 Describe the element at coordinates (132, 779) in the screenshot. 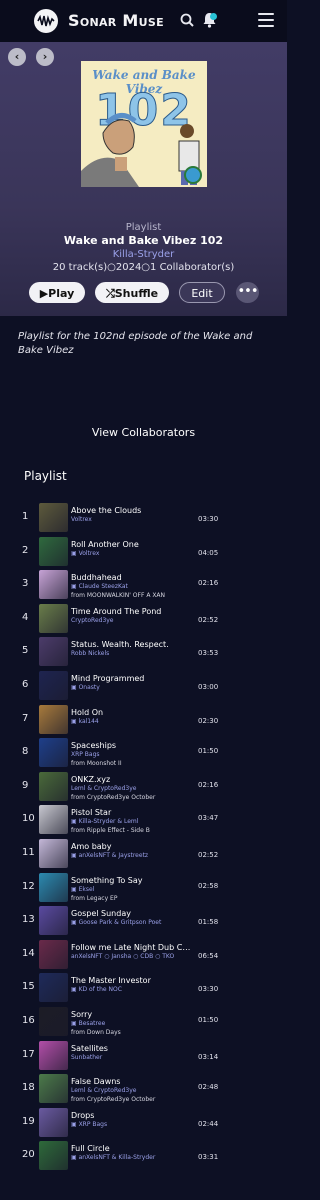

I see `track-title: ONKZ.xyz` at that location.